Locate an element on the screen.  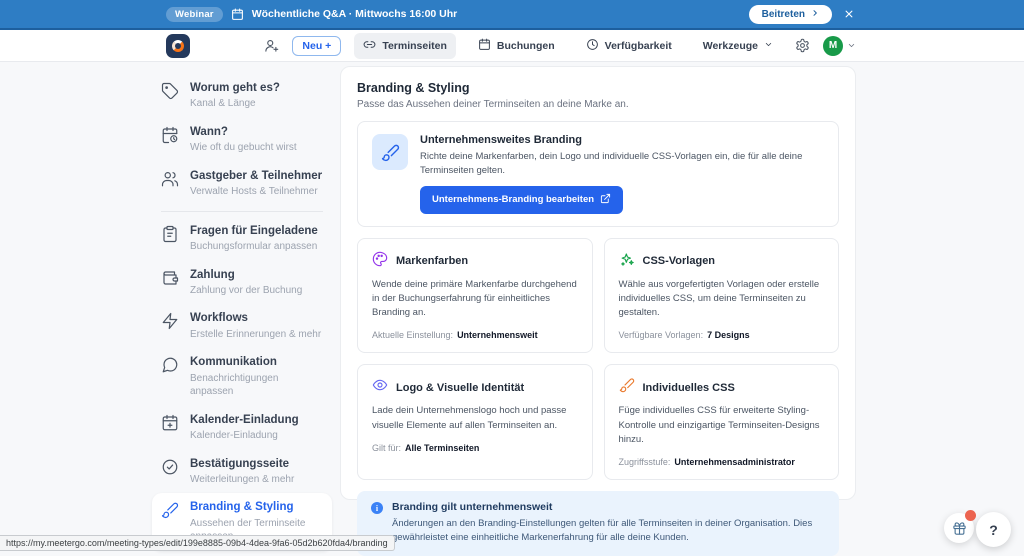
sidebar-item-sublabel: Weiterleitungen & mehr is located at coordinates (242, 479).